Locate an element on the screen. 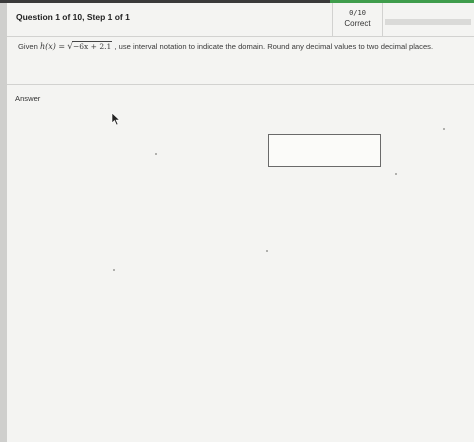 The image size is (474, 442). question-prefix: Given is located at coordinates (29, 46).